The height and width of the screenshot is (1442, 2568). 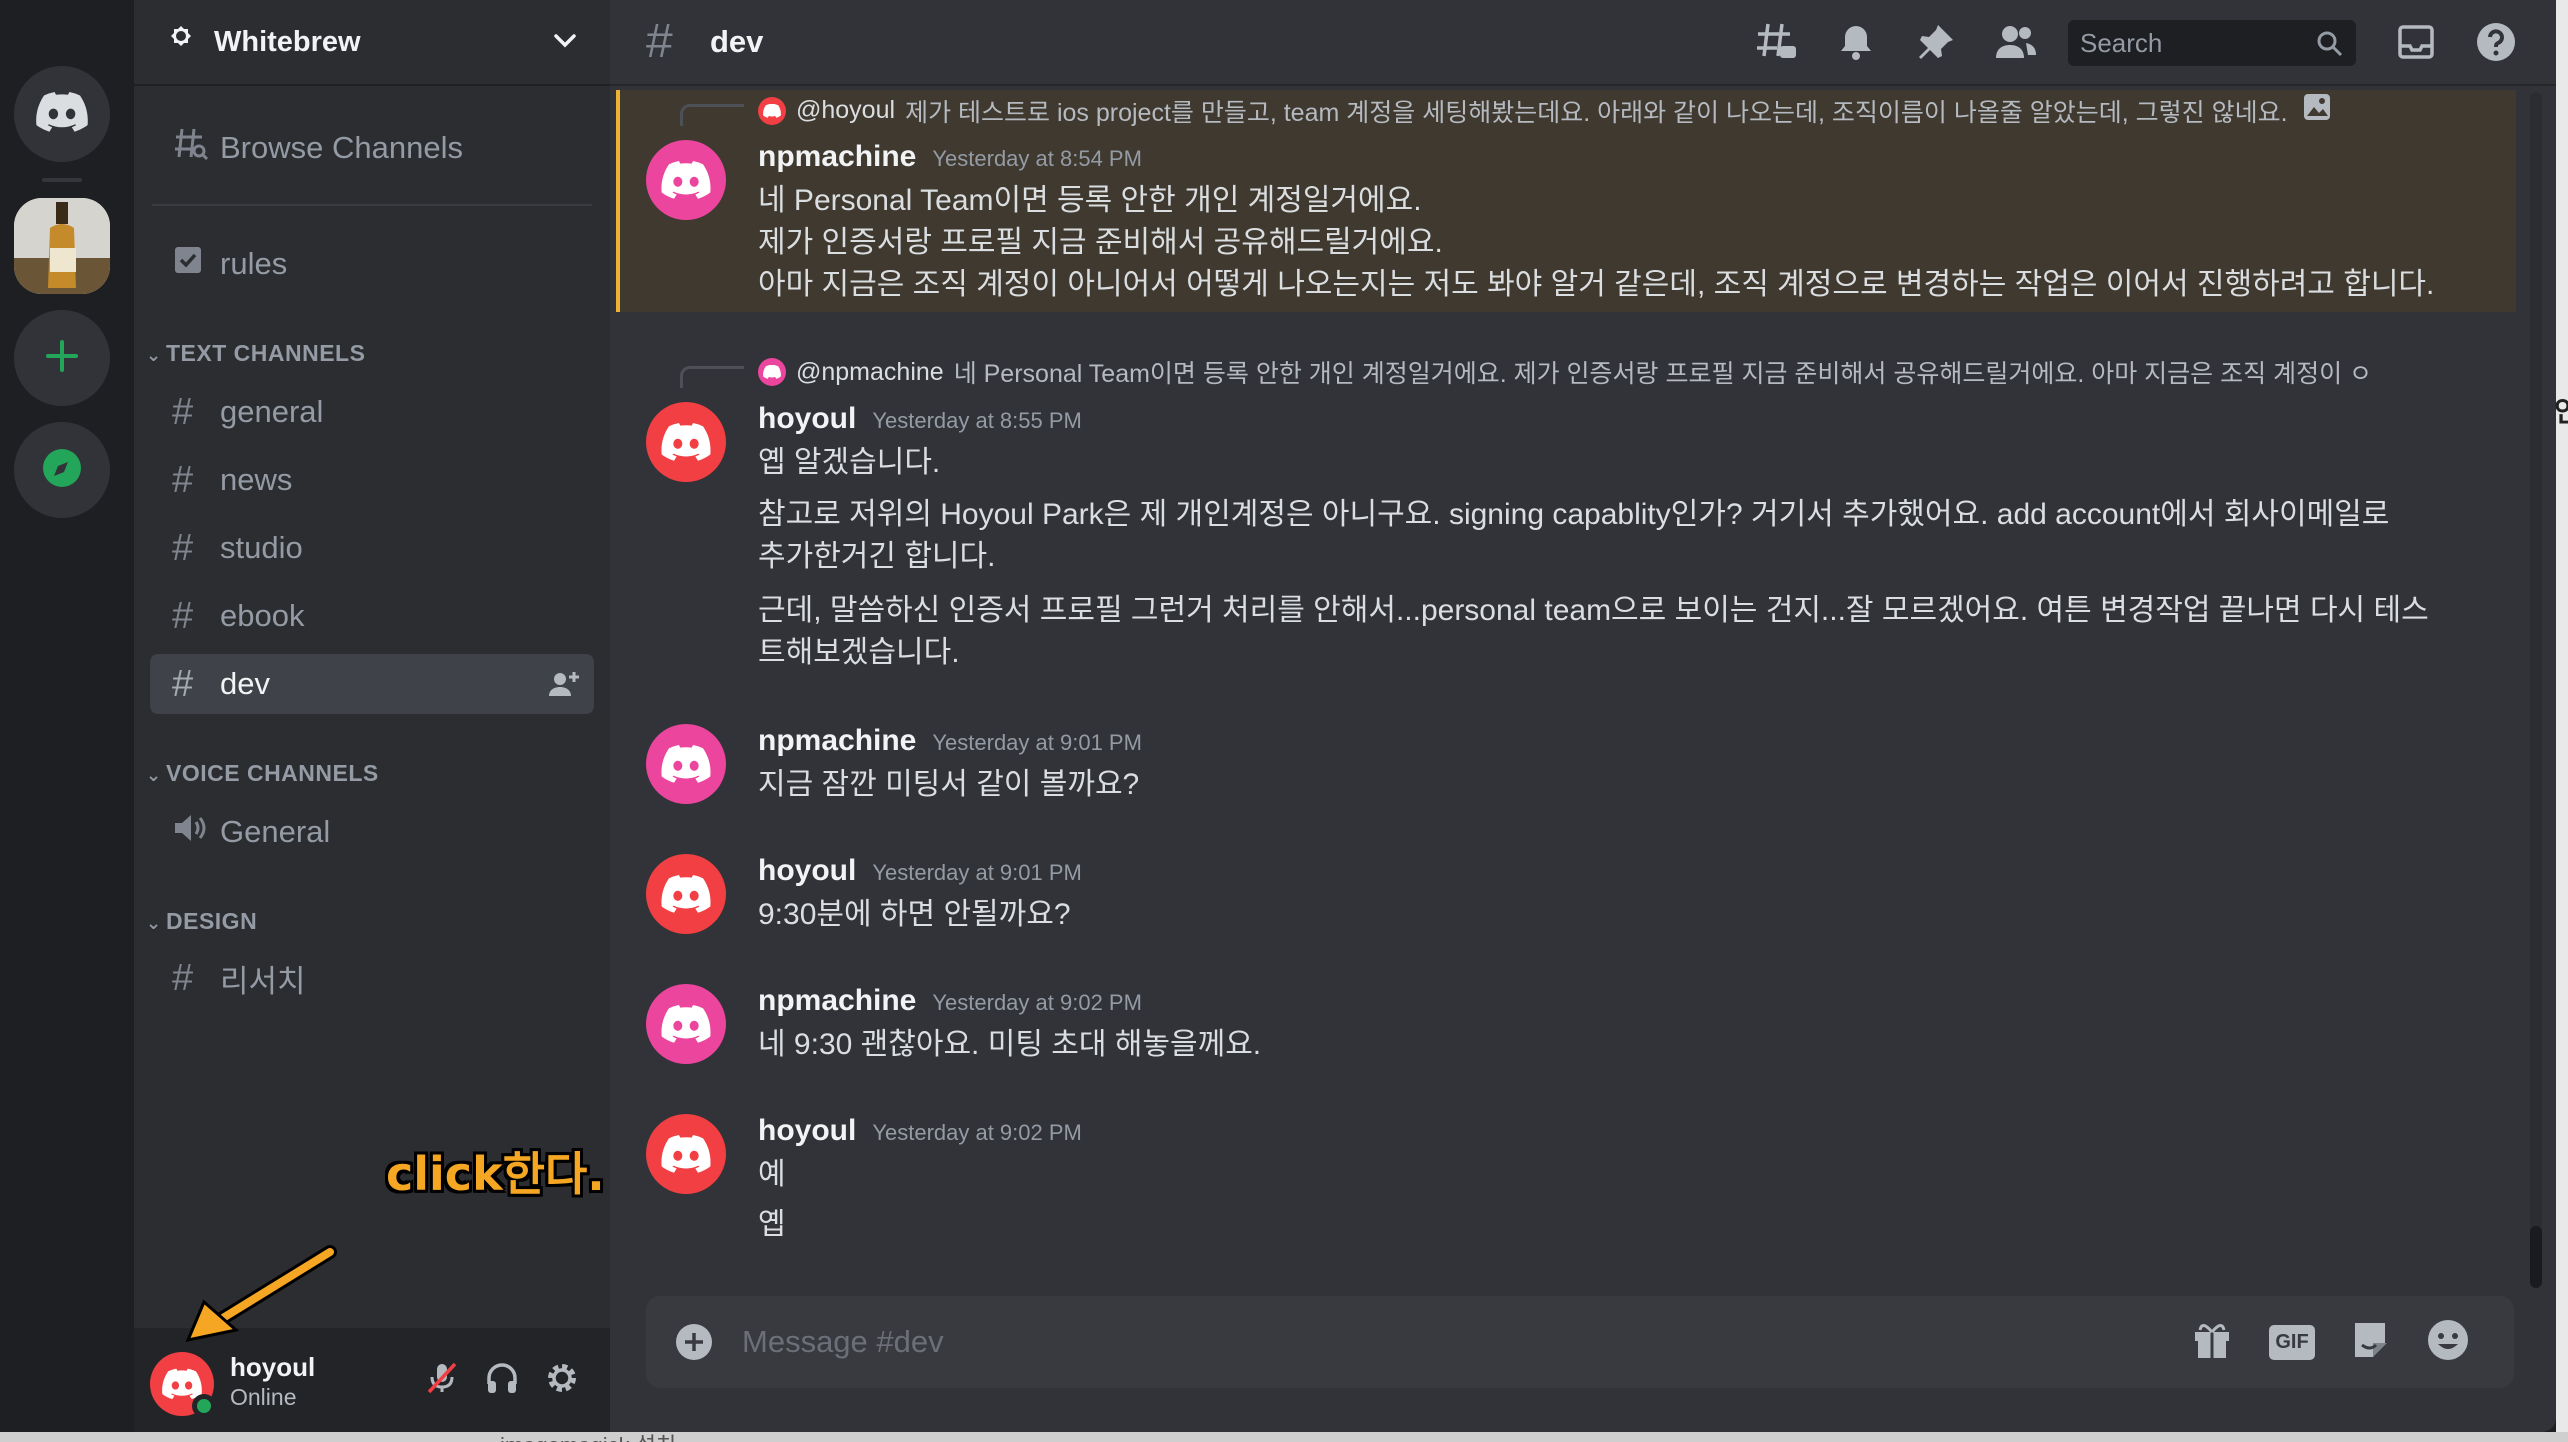 I want to click on message-author: npmachine Yesterday at 8:54 PM, so click(x=950, y=157).